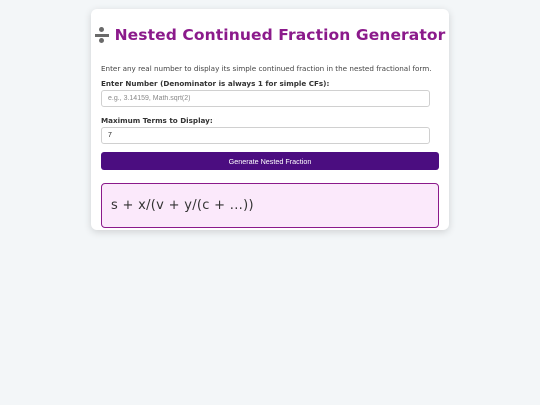  What do you see at coordinates (270, 205) in the screenshot?
I see `output-box: s + x/(v + y/(c + ...))` at bounding box center [270, 205].